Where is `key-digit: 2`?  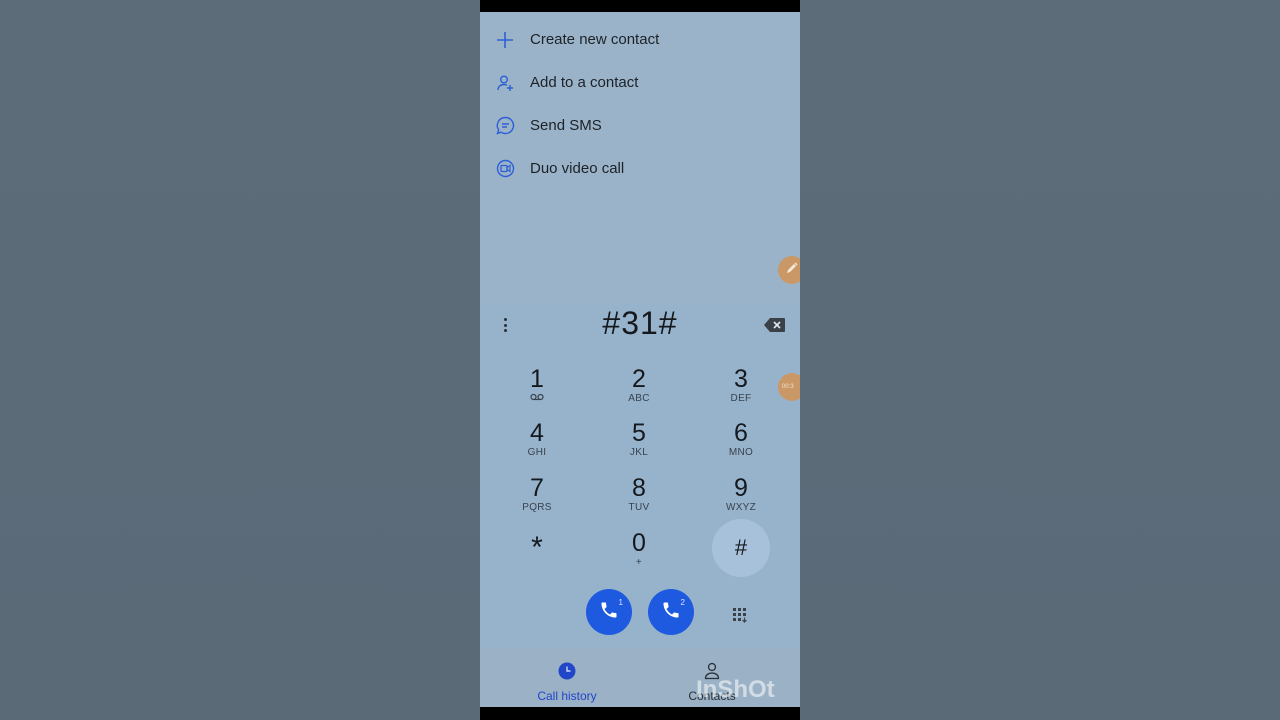 key-digit: 2 is located at coordinates (639, 379).